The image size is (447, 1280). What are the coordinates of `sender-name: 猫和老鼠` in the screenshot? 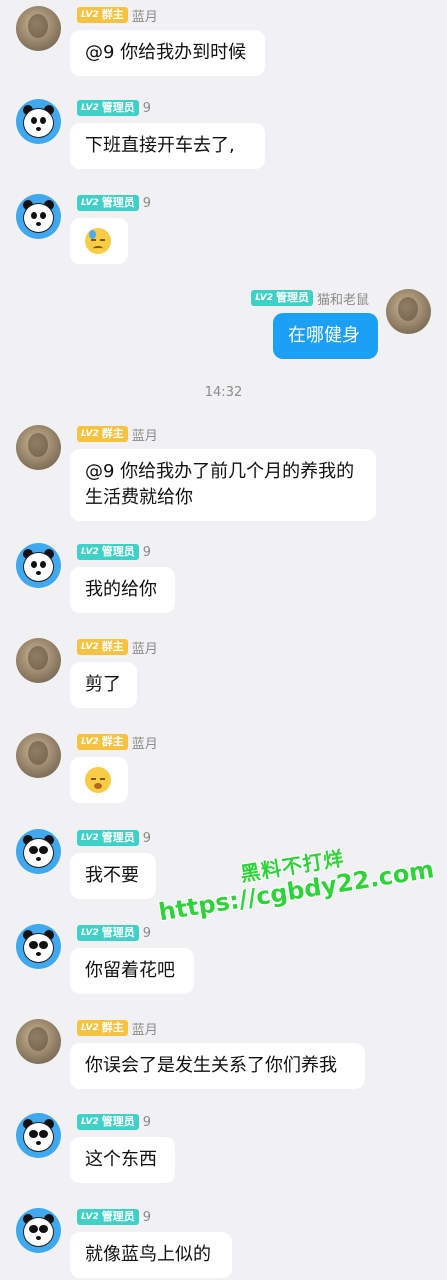 It's located at (343, 298).